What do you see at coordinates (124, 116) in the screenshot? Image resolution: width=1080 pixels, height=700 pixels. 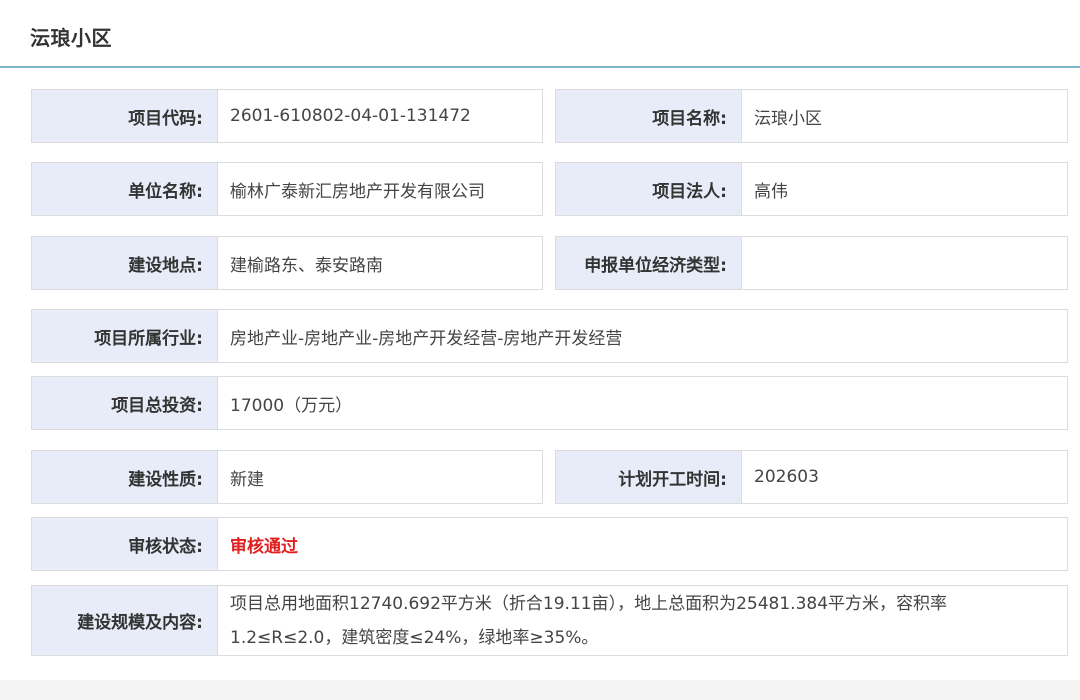 I see `project-code-label: 项目代码:` at bounding box center [124, 116].